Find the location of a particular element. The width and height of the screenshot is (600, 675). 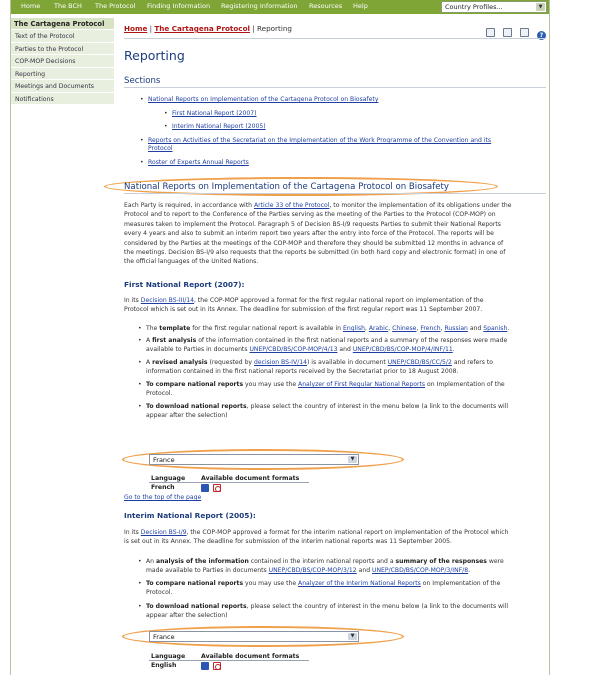

decision-bs-iv-14-link: decision BS-IV/14 is located at coordinates (280, 362).